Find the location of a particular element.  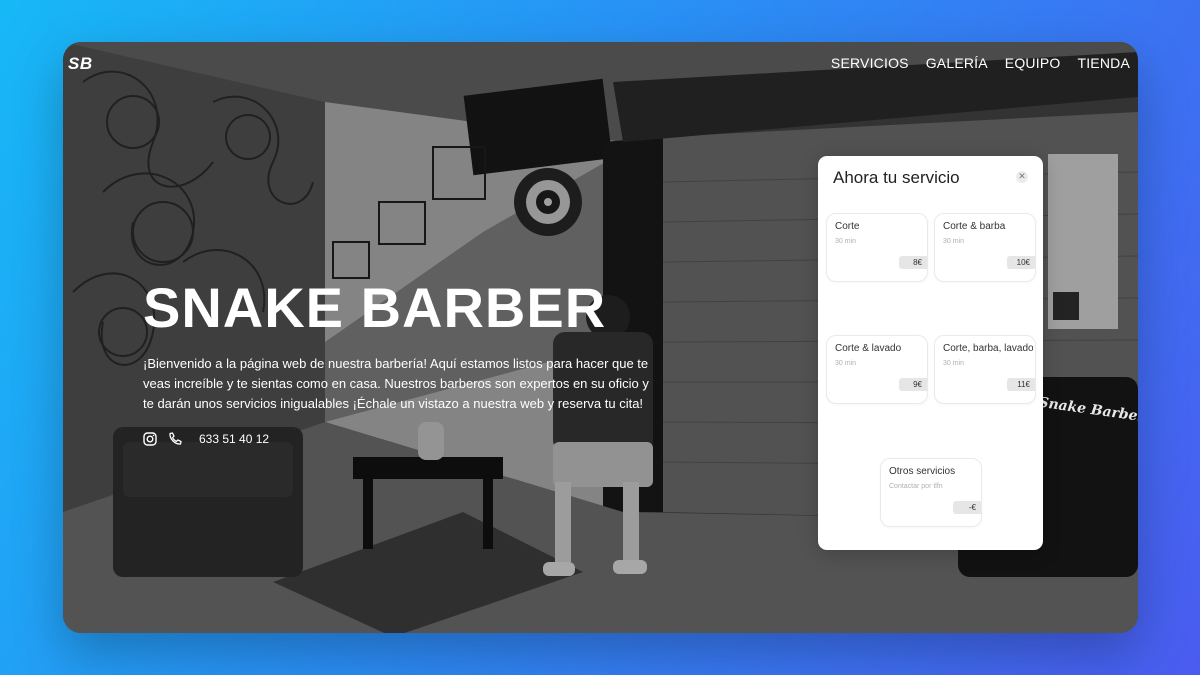

service-card-corte-lavado: Corte & lavado 30 min 9€ is located at coordinates (877, 369).